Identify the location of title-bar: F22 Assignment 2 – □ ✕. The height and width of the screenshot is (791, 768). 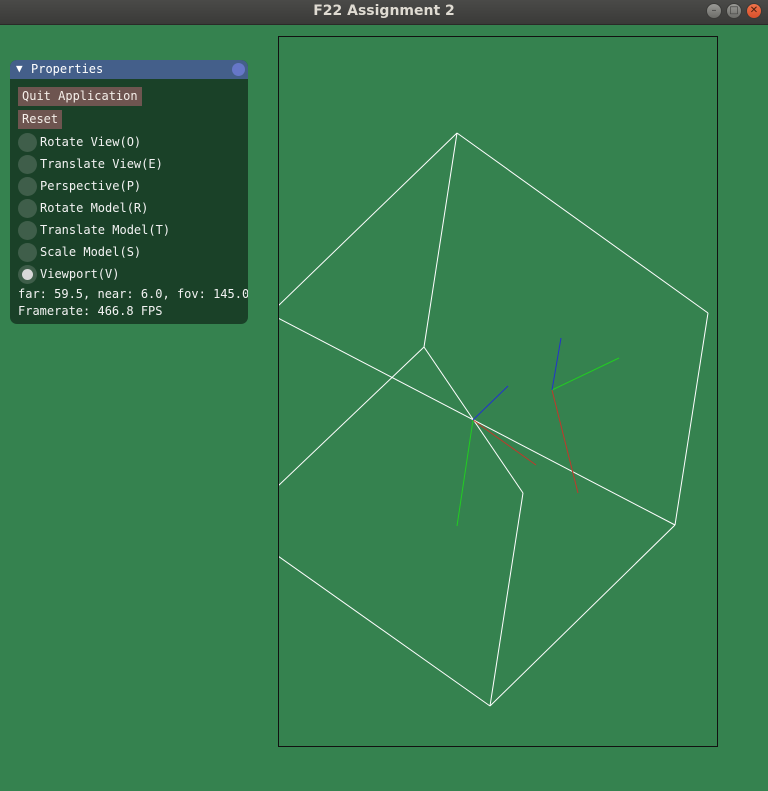
(384, 12).